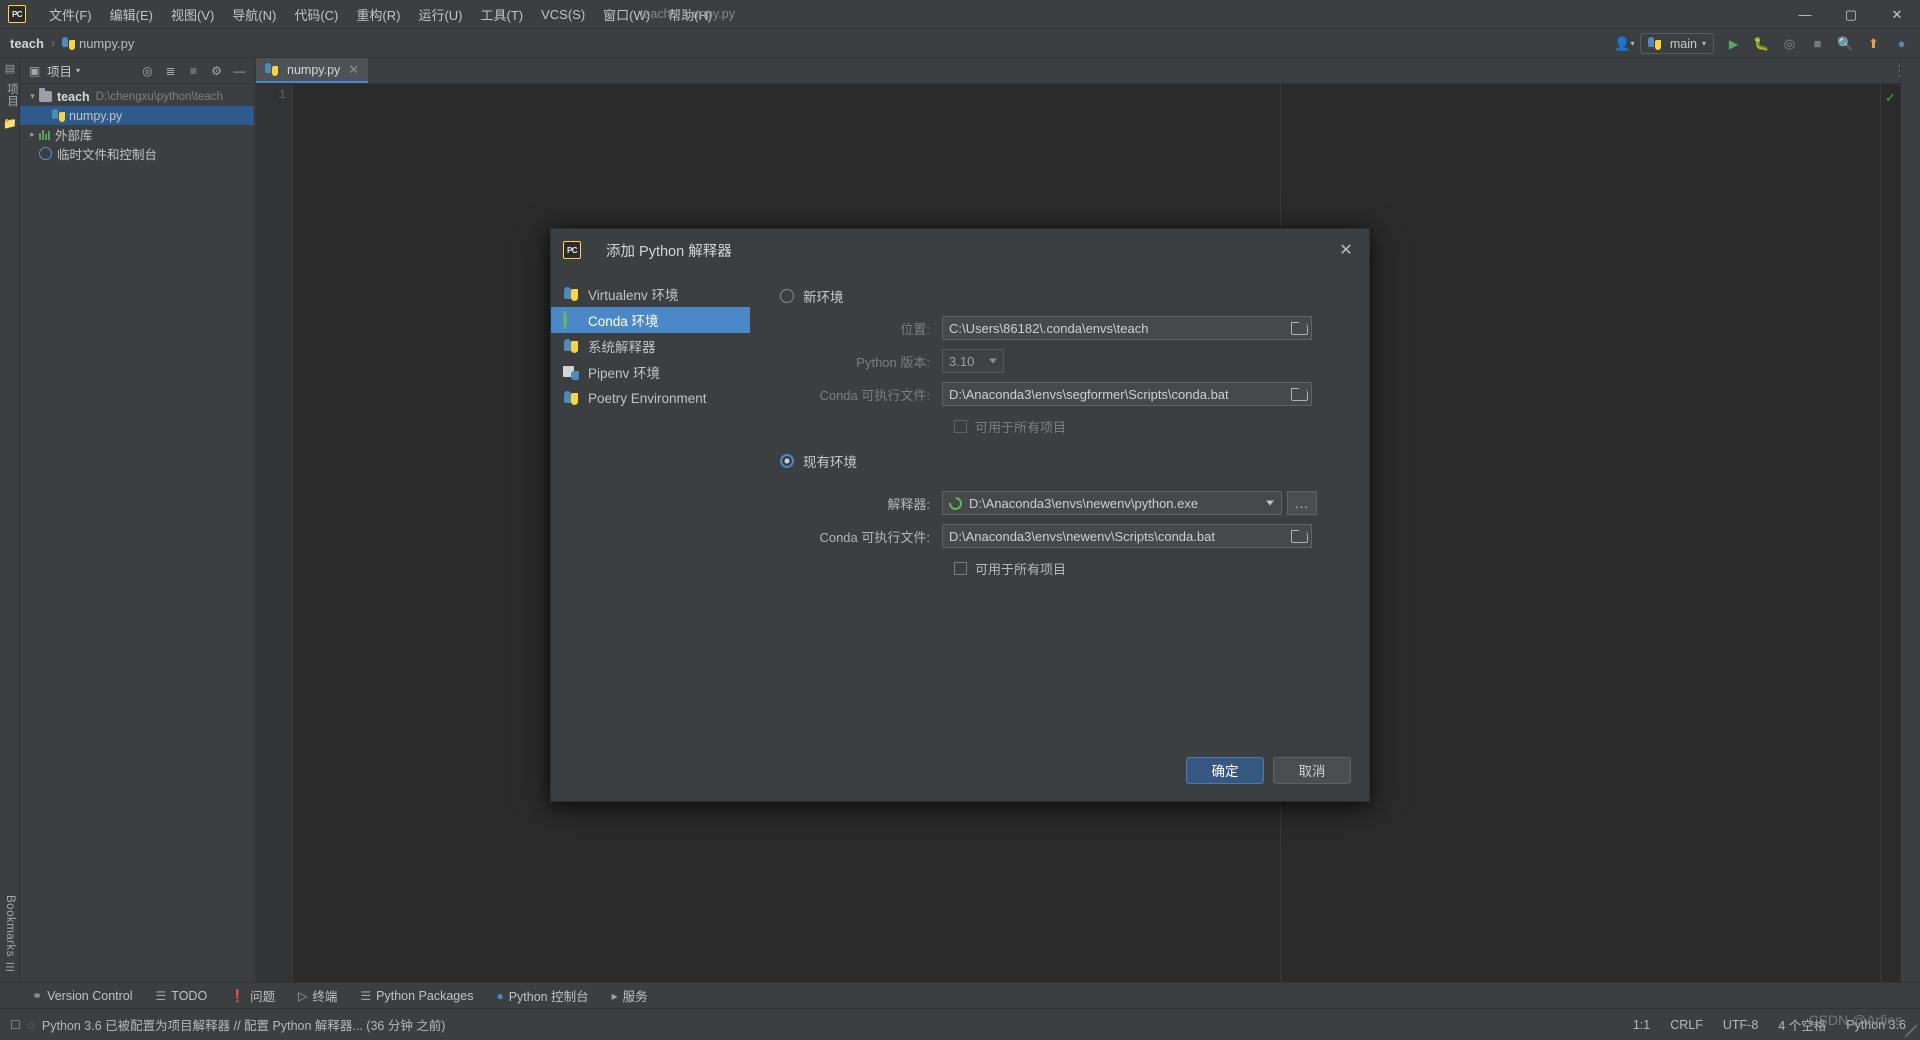  What do you see at coordinates (170, 70) in the screenshot?
I see `expand-all-icon: ≣` at bounding box center [170, 70].